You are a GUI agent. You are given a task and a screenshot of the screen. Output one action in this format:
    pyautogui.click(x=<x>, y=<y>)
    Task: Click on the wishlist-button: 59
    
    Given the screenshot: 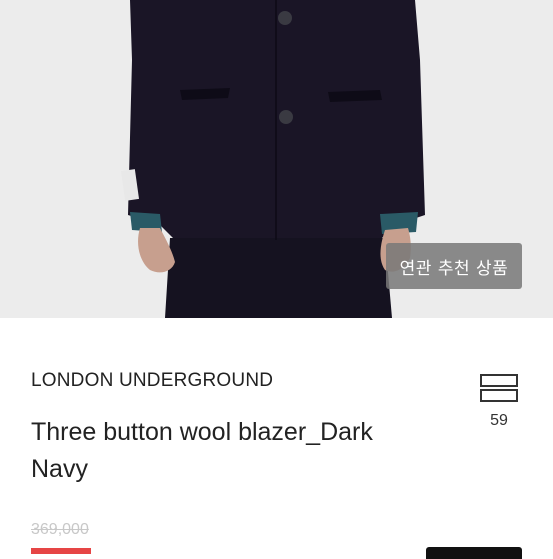 What is the action you would take?
    pyautogui.click(x=499, y=402)
    